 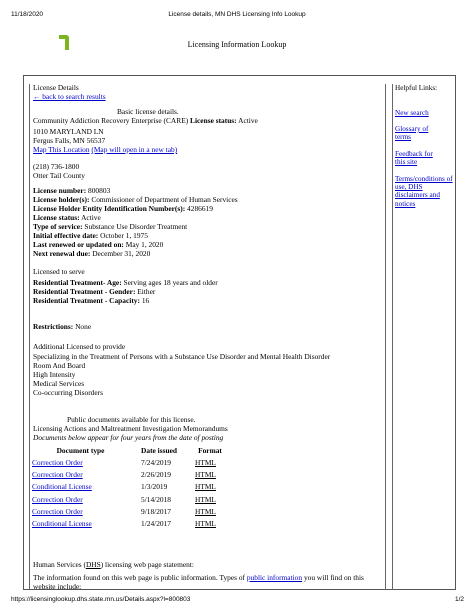 I want to click on status-value: Active, so click(x=248, y=120).